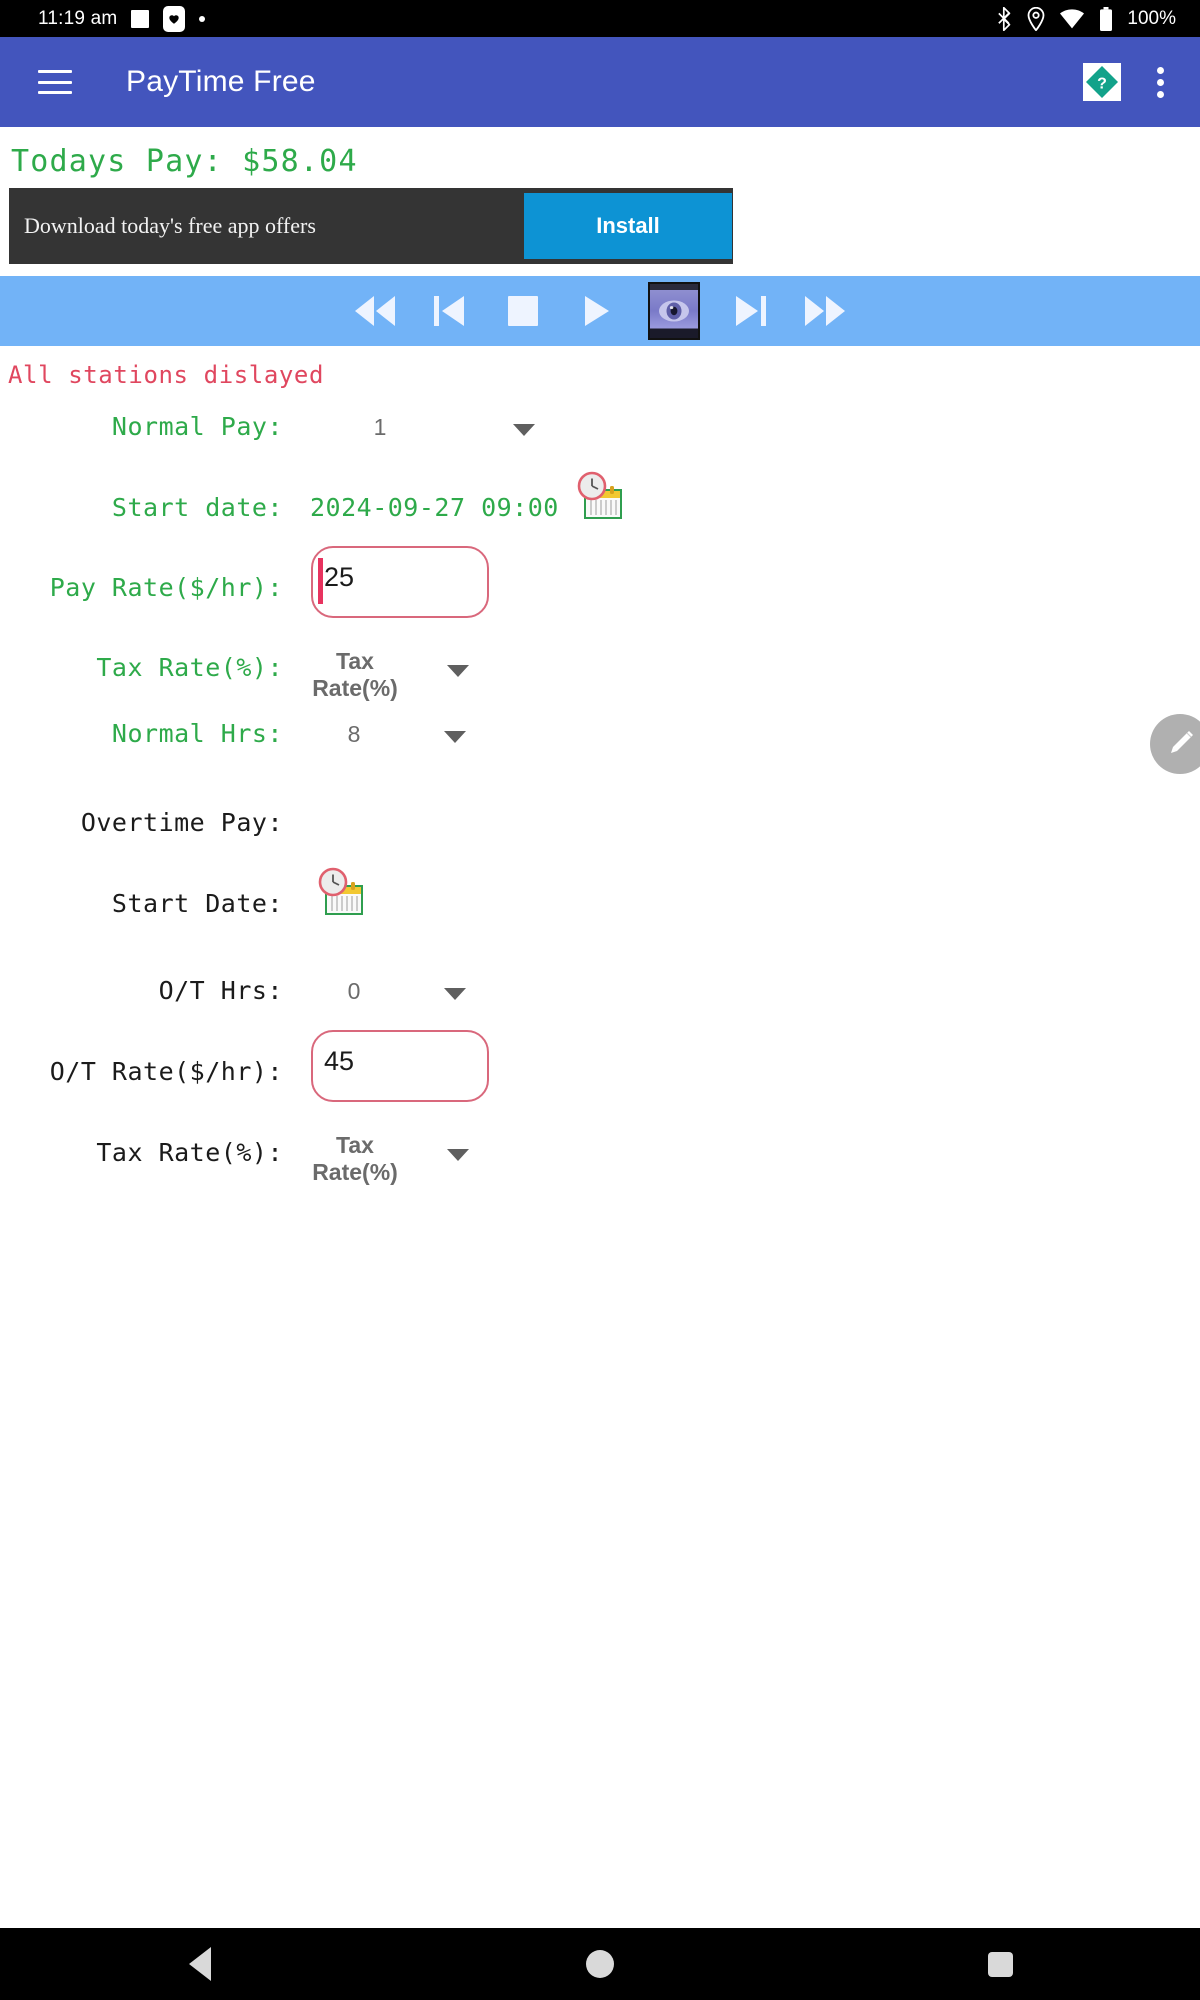 Image resolution: width=1200 pixels, height=2000 pixels. What do you see at coordinates (197, 426) in the screenshot?
I see `normal-pay-label: Normal Pay:` at bounding box center [197, 426].